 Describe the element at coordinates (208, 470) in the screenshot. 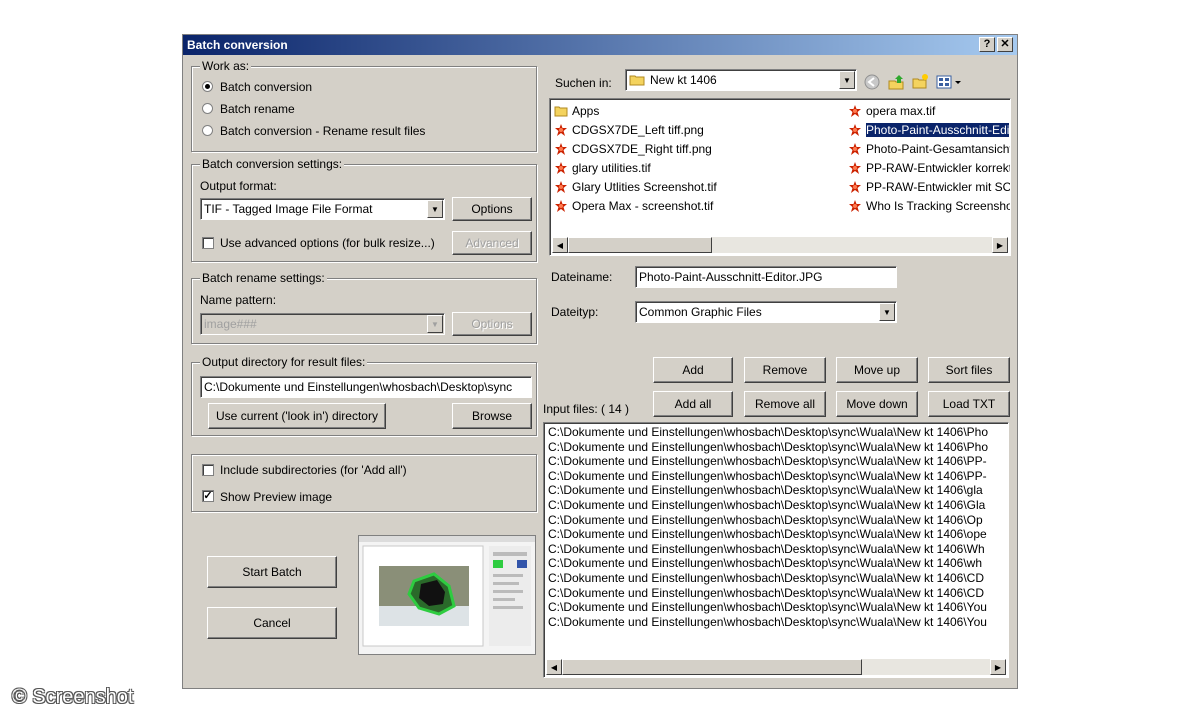

I see `include-subdirectories-checkbox` at that location.